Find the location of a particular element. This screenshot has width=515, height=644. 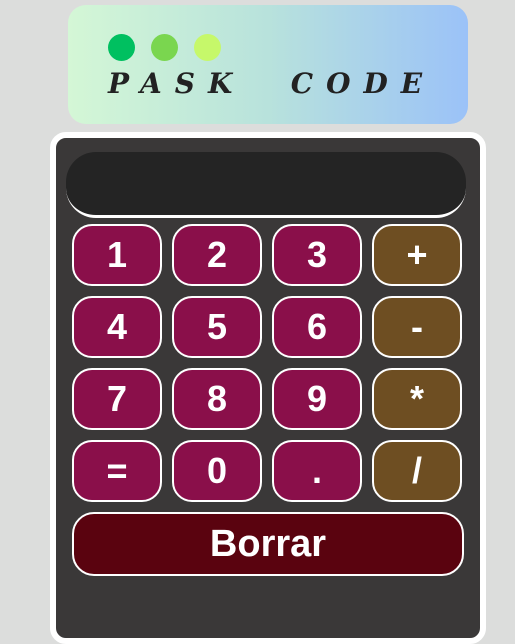

key-minus: - is located at coordinates (417, 327).